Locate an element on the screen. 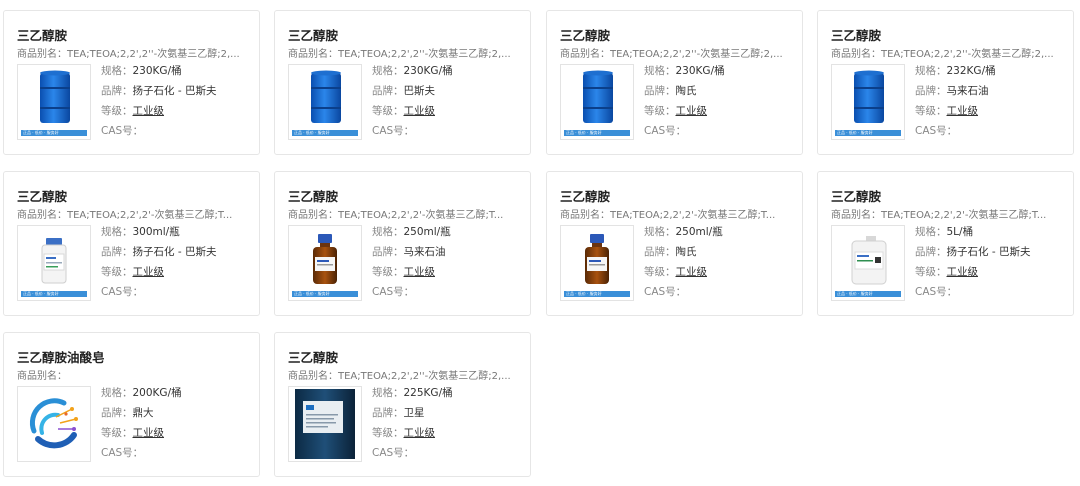 The width and height of the screenshot is (1080, 486). product-specs: 规格：250ml/瓶 品牌：陶氏 等级：工业级 CAS号： is located at coordinates (683, 265).